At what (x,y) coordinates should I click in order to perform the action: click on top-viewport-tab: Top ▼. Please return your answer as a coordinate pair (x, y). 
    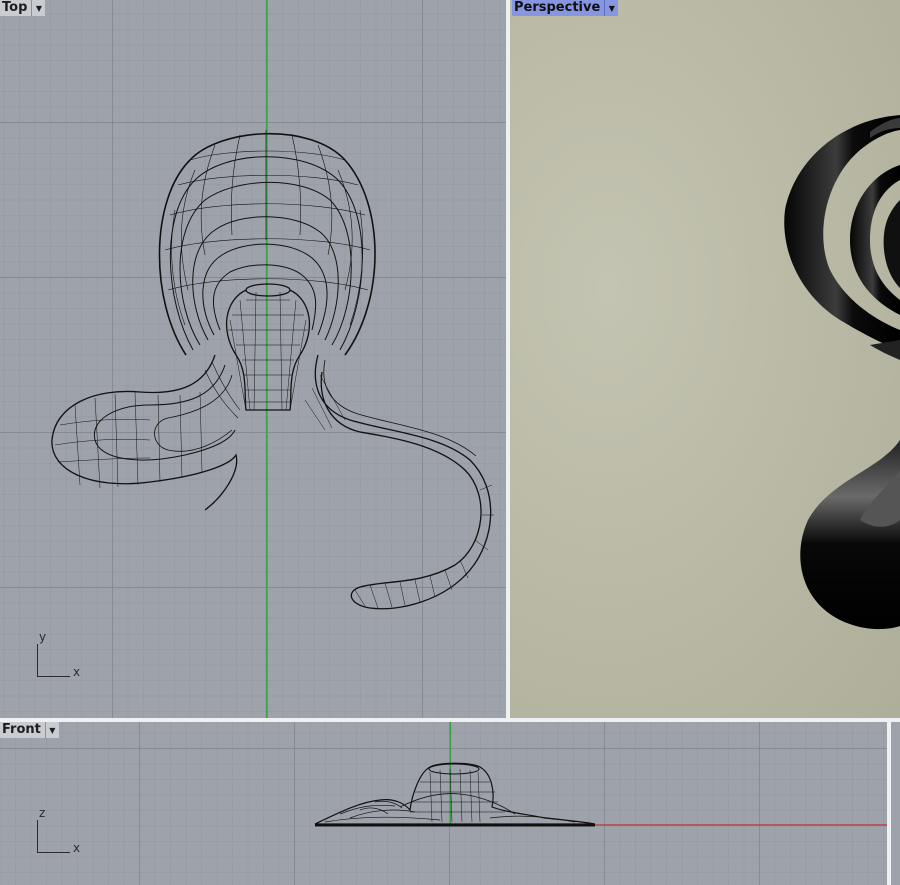
    Looking at the image, I should click on (23, 8).